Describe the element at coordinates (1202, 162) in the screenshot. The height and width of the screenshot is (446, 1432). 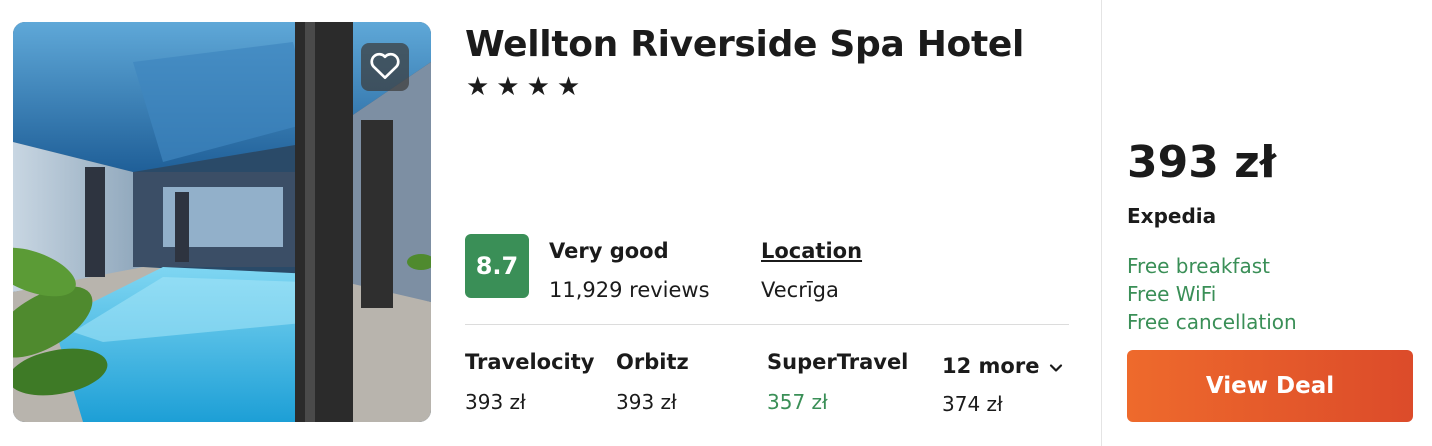
I see `deal-price: 393 zł` at that location.